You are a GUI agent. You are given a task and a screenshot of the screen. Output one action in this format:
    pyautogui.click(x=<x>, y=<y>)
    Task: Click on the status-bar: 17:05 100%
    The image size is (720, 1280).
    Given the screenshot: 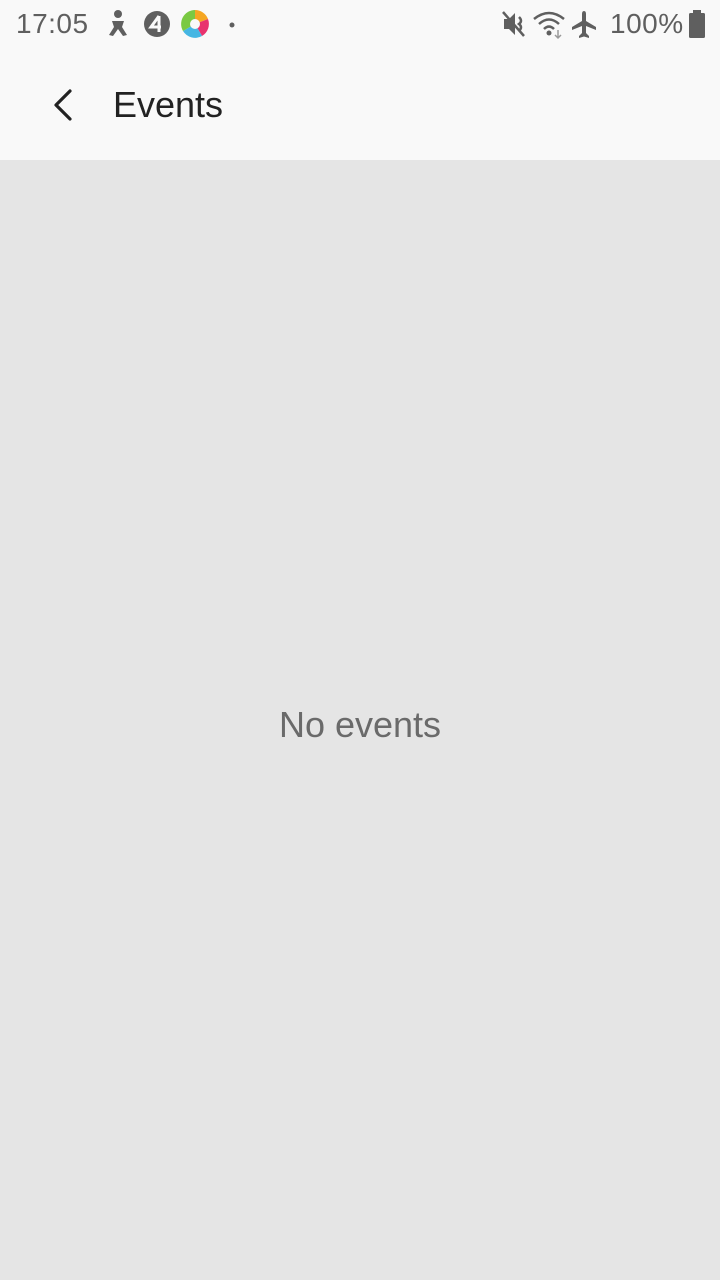 What is the action you would take?
    pyautogui.click(x=360, y=25)
    